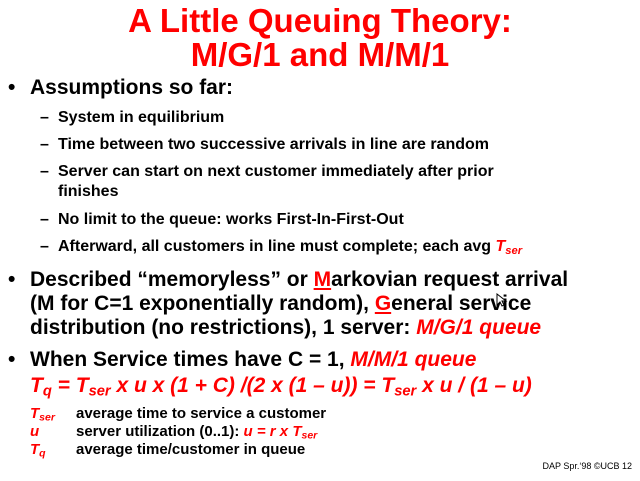 The width and height of the screenshot is (640, 481). Describe the element at coordinates (320, 20) in the screenshot. I see `title-line-1: A Little Queuing Theory:` at that location.